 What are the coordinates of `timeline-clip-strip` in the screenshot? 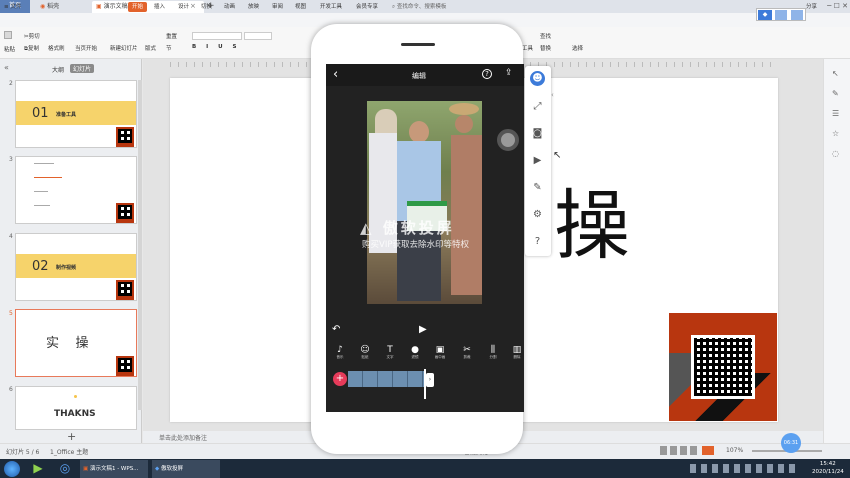 It's located at (386, 379).